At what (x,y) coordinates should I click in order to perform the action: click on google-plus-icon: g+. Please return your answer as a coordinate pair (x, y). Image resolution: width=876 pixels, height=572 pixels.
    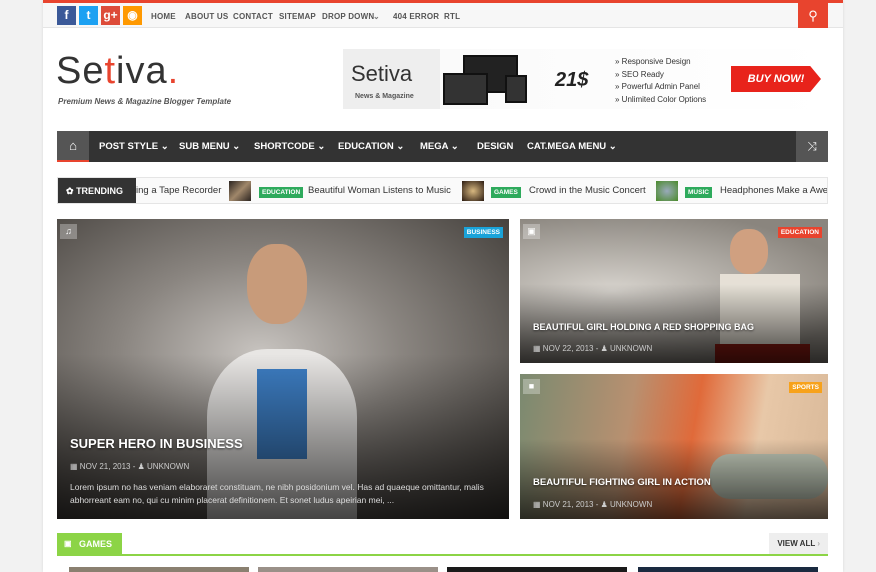
    Looking at the image, I should click on (110, 15).